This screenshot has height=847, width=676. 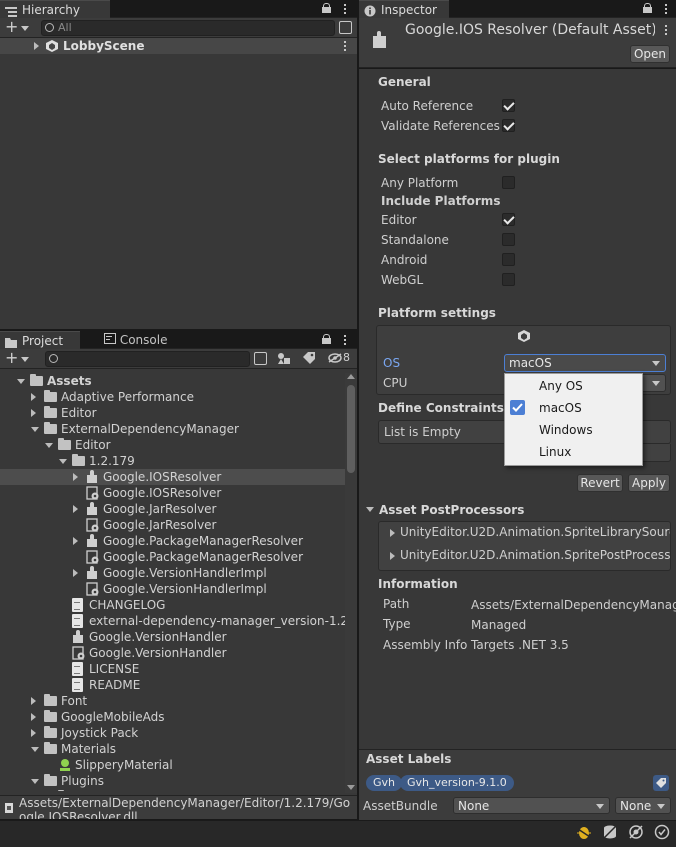 What do you see at coordinates (172, 461) in the screenshot?
I see `tree-folder-row: 1.2.179` at bounding box center [172, 461].